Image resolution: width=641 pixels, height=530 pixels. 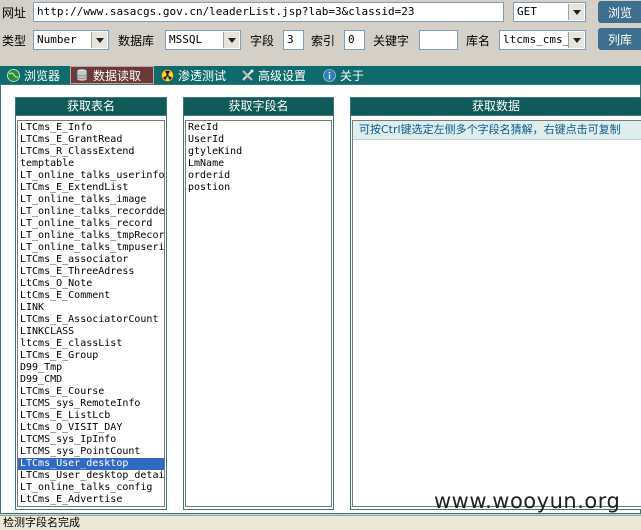 What do you see at coordinates (619, 12) in the screenshot?
I see `browse-button: 浏览` at bounding box center [619, 12].